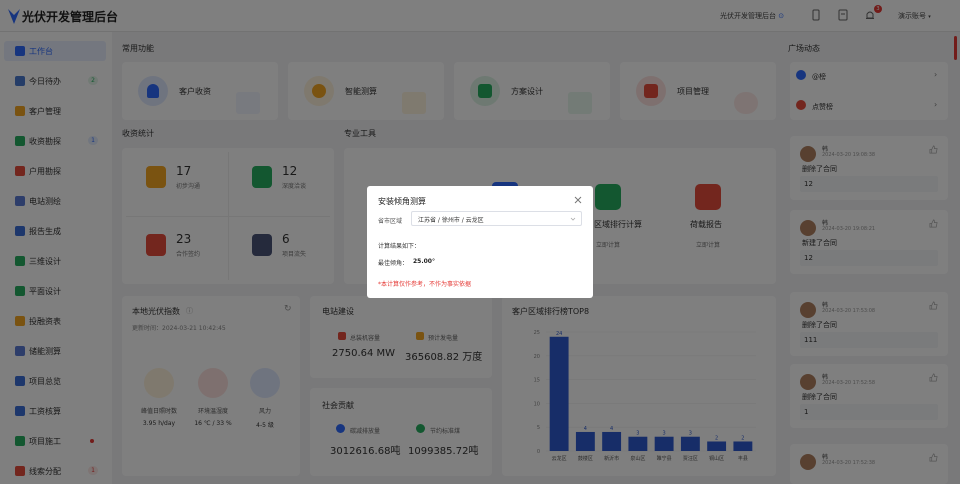 This screenshot has height=484, width=960. Describe the element at coordinates (424, 261) in the screenshot. I see `angle-value: 25.00°` at that location.